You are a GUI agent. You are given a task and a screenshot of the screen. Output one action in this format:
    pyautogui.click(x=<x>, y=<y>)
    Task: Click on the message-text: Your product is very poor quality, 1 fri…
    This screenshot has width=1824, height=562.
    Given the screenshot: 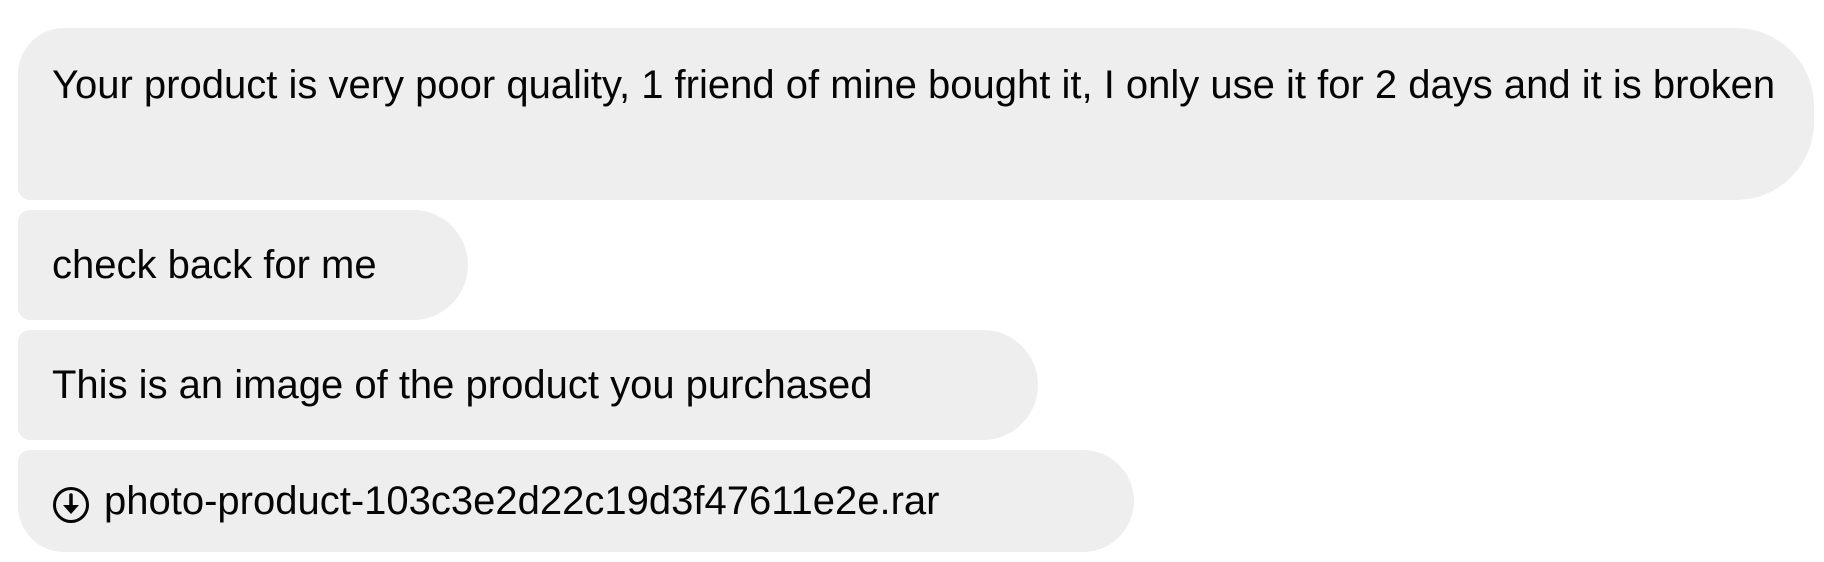 What is the action you would take?
    pyautogui.click(x=914, y=85)
    